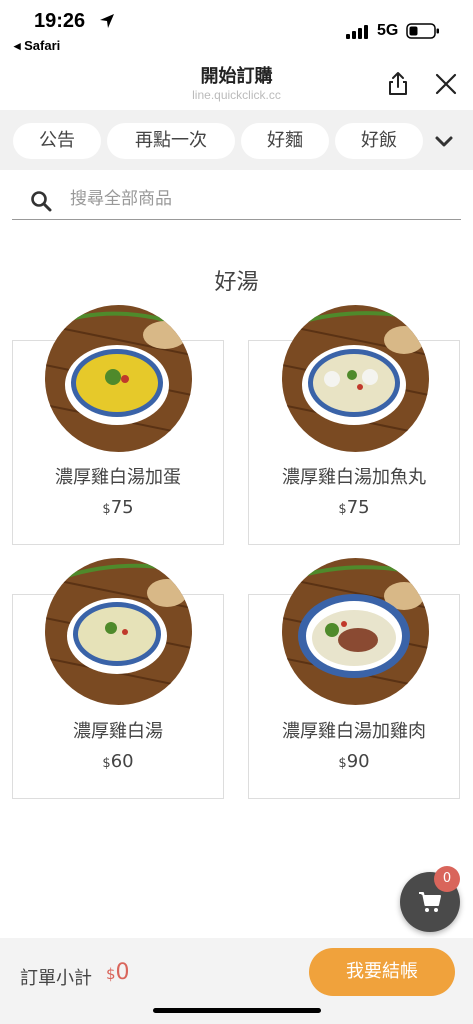 The height and width of the screenshot is (1024, 473). I want to click on checkout-button: 我要結帳, so click(382, 972).